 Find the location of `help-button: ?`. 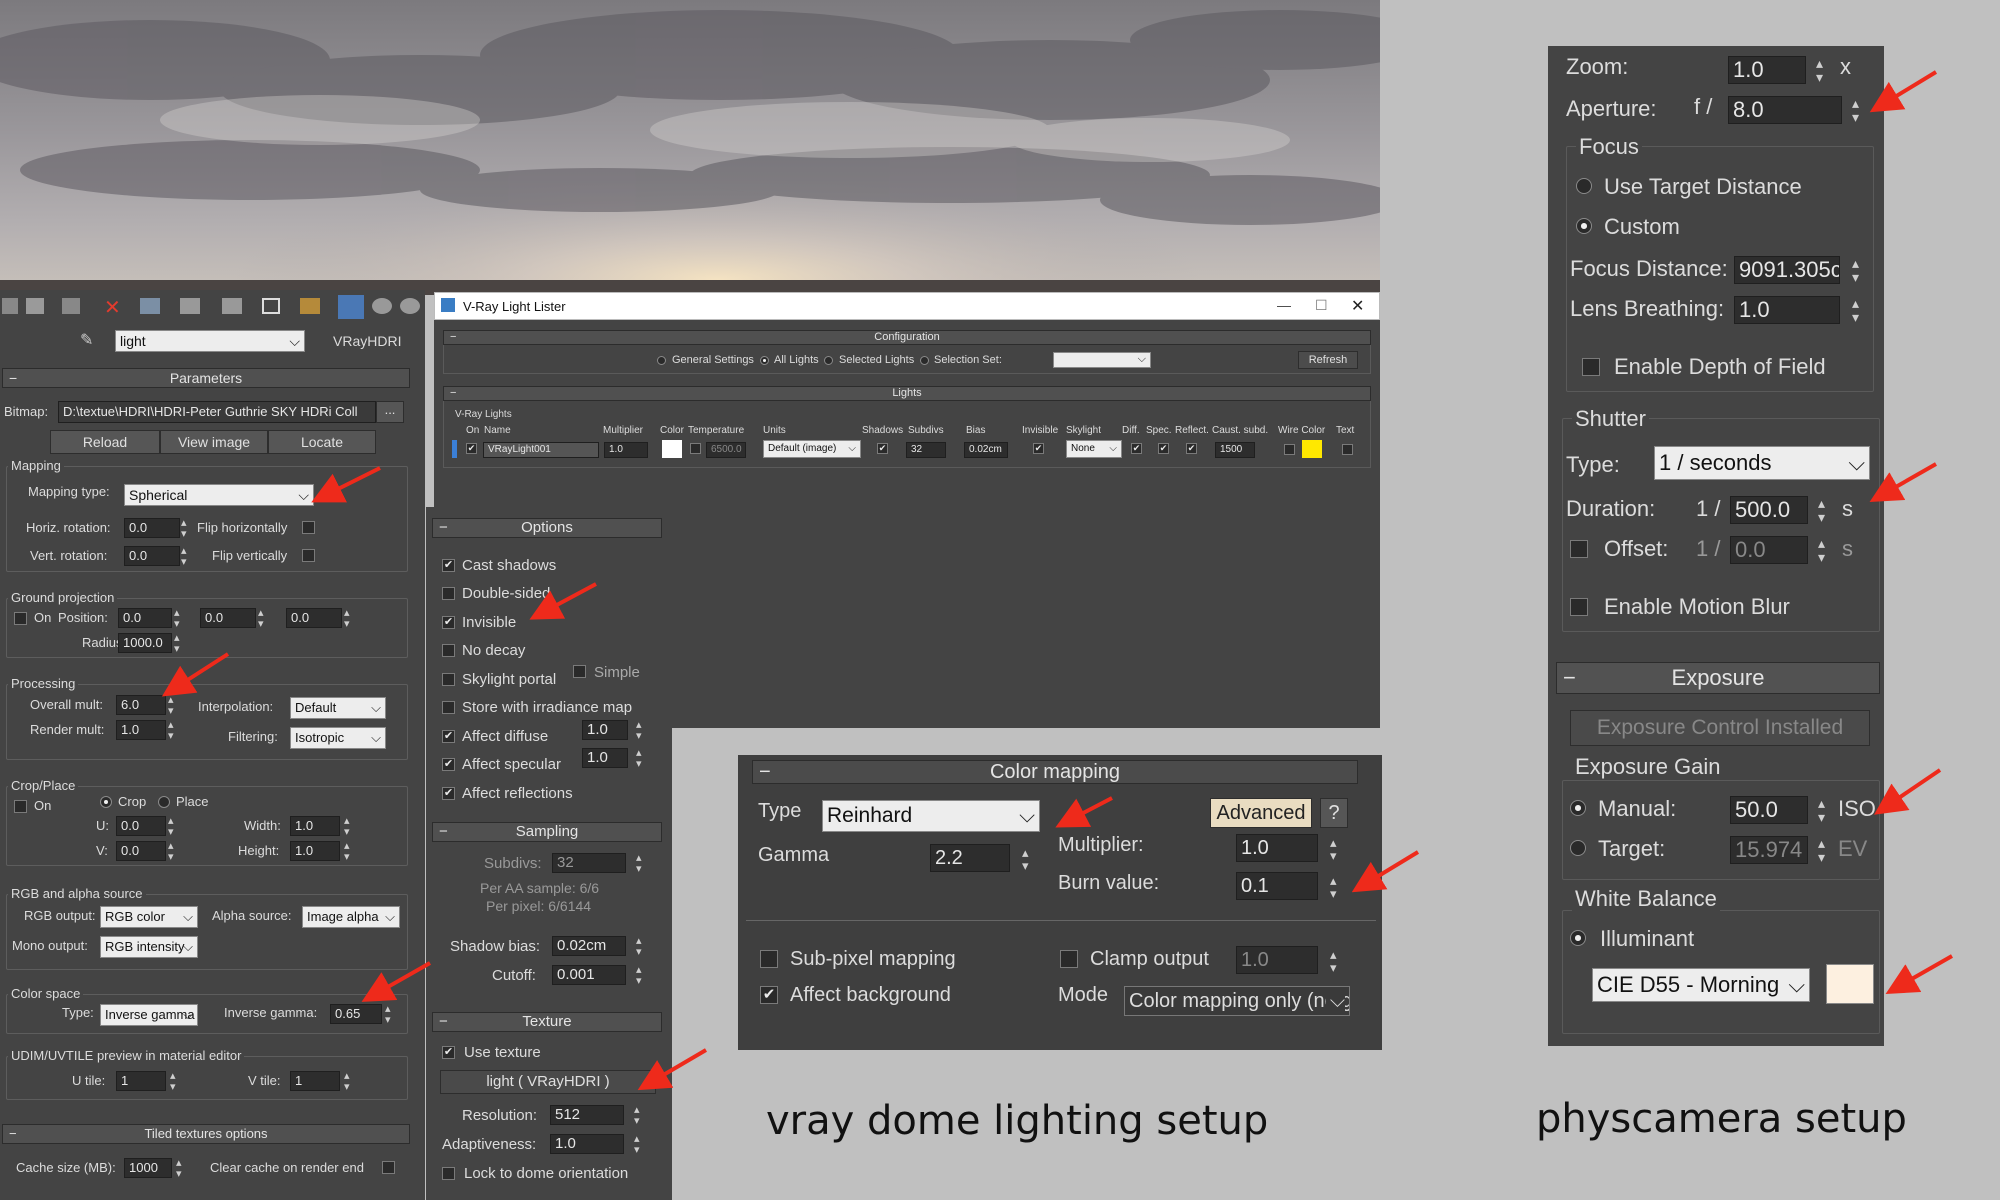

help-button: ? is located at coordinates (1334, 813).